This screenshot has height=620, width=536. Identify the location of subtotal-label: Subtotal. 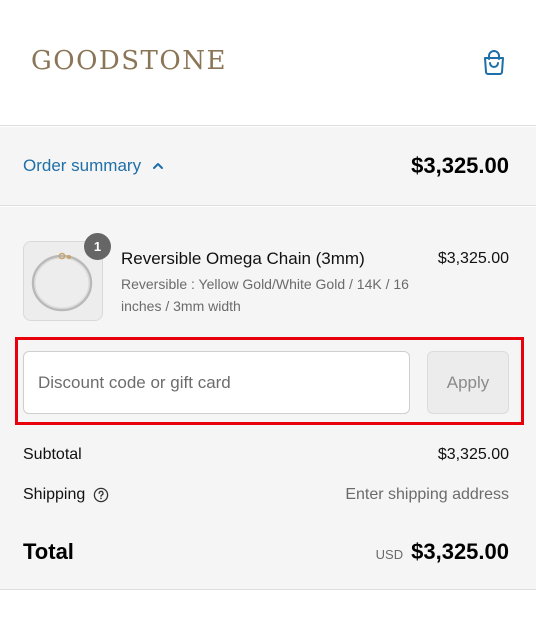
(52, 454).